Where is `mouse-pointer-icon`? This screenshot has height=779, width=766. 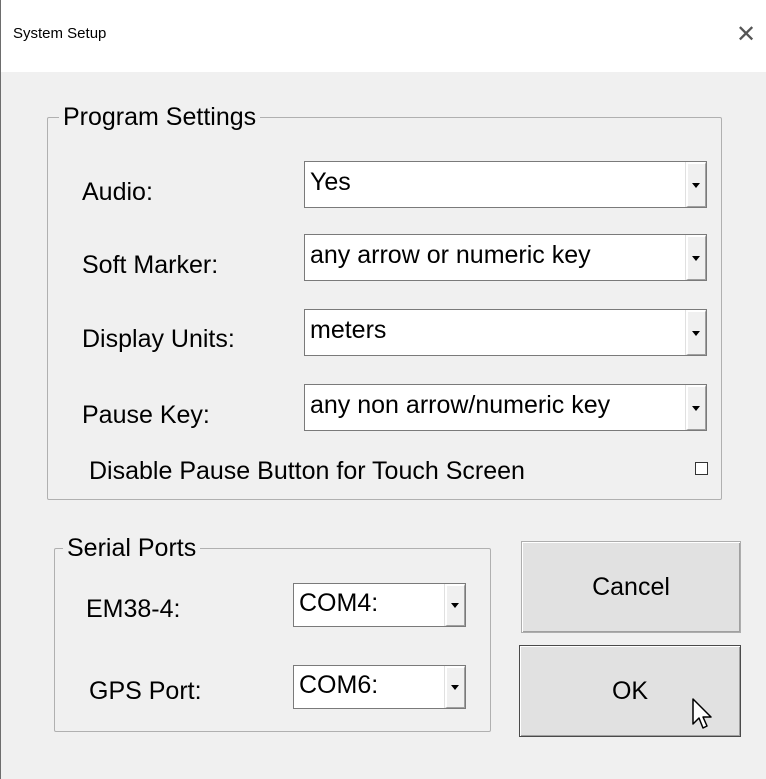 mouse-pointer-icon is located at coordinates (702, 713).